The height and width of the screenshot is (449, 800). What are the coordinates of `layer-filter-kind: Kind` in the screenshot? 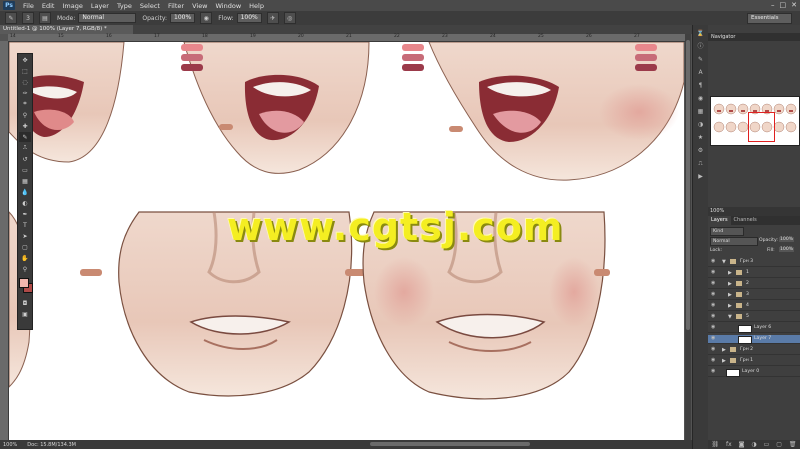 It's located at (727, 231).